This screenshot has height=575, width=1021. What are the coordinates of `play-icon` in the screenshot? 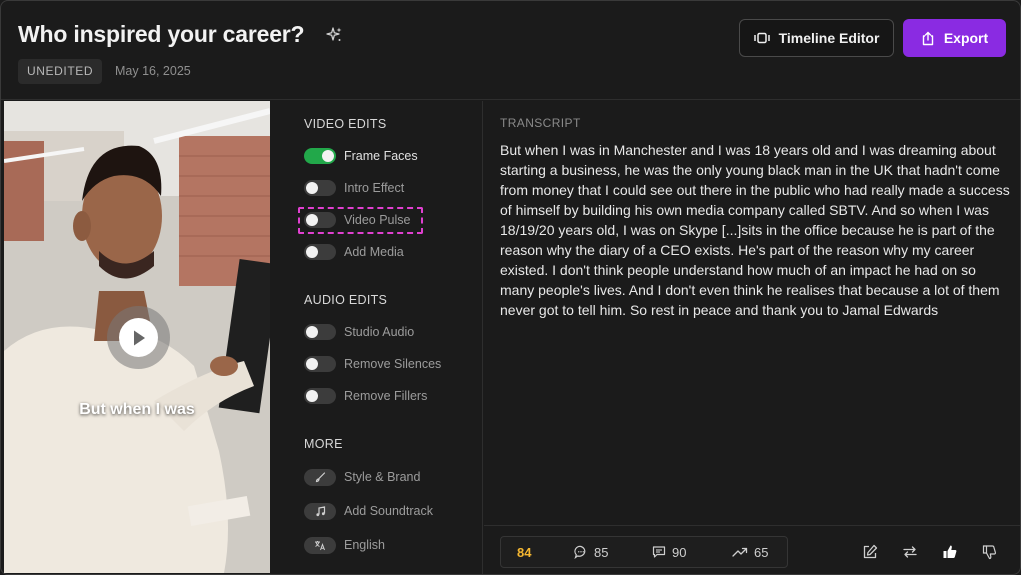 It's located at (139, 337).